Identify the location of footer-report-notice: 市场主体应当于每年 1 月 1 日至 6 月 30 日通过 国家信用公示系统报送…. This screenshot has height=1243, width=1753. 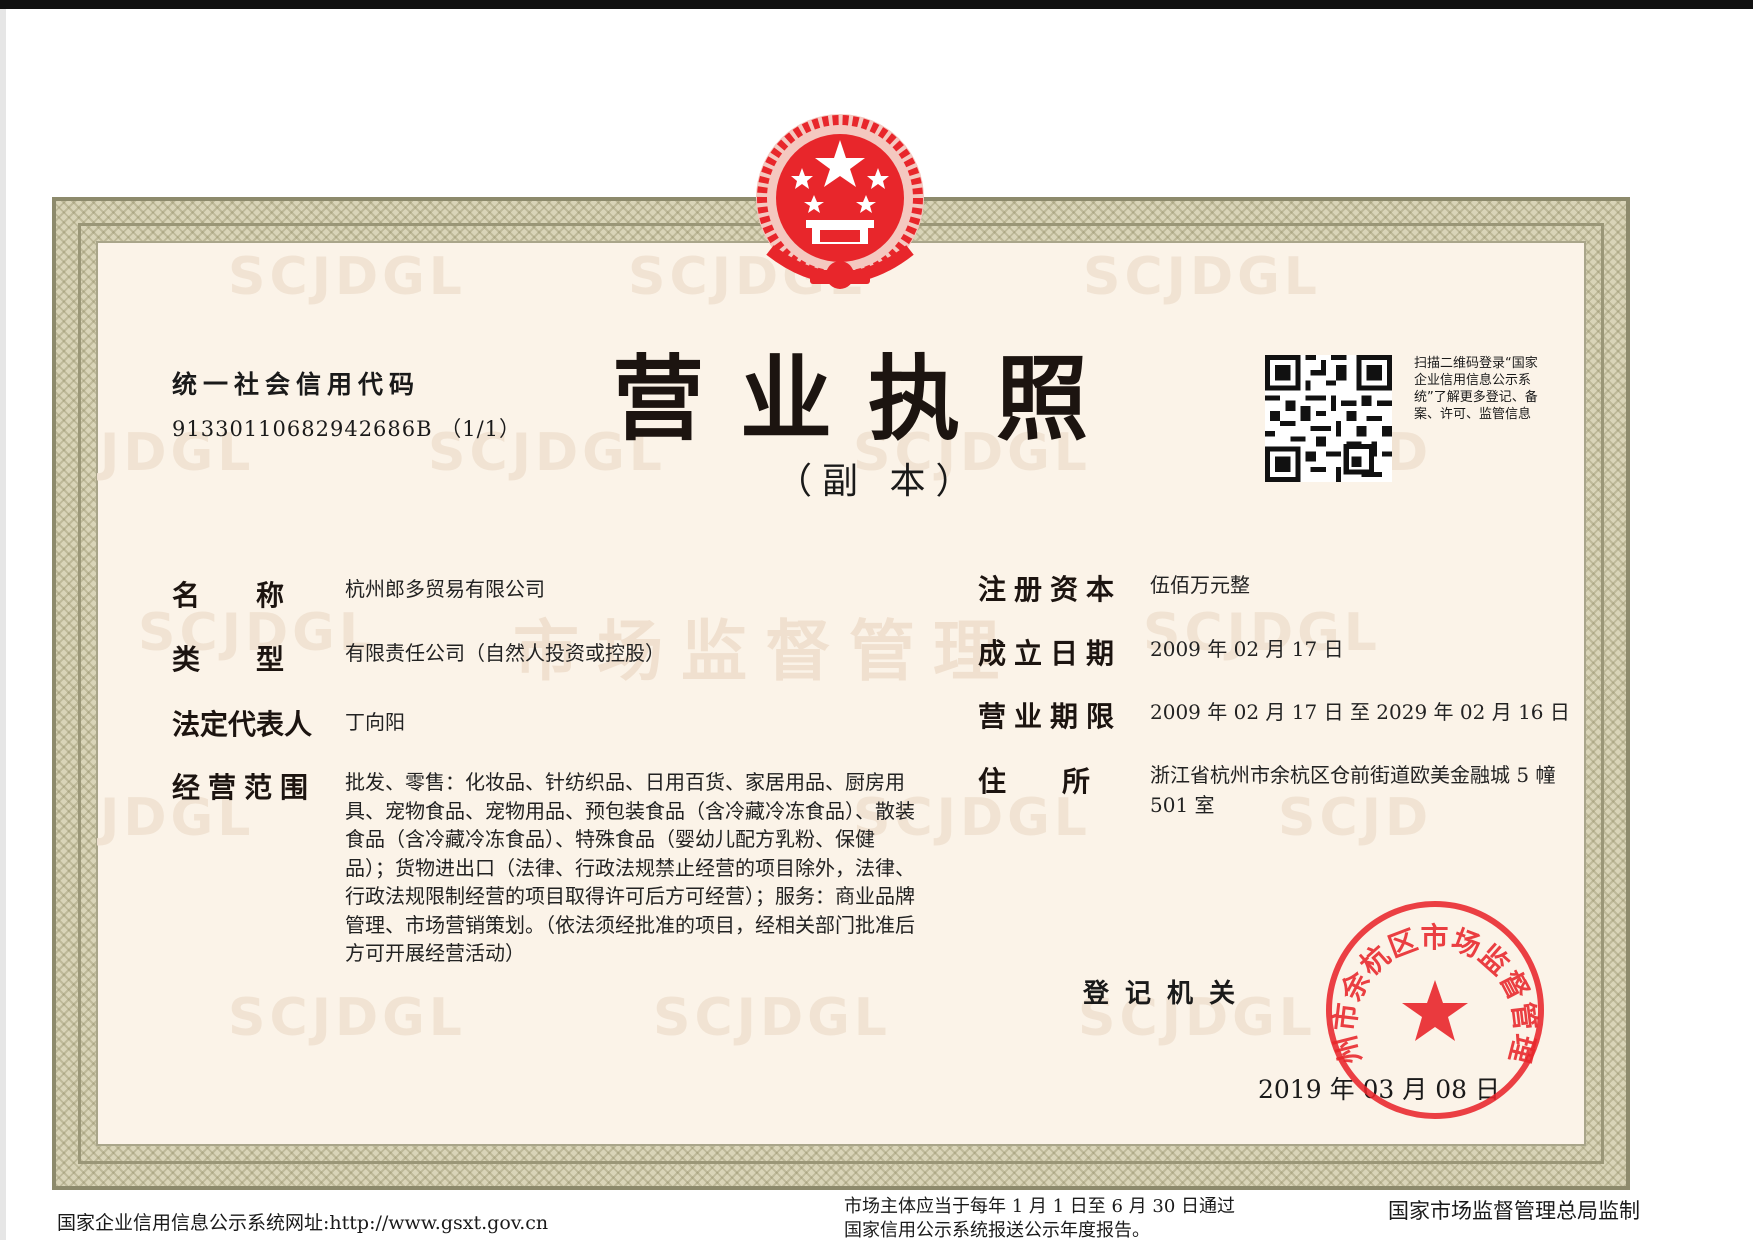
(1039, 1219).